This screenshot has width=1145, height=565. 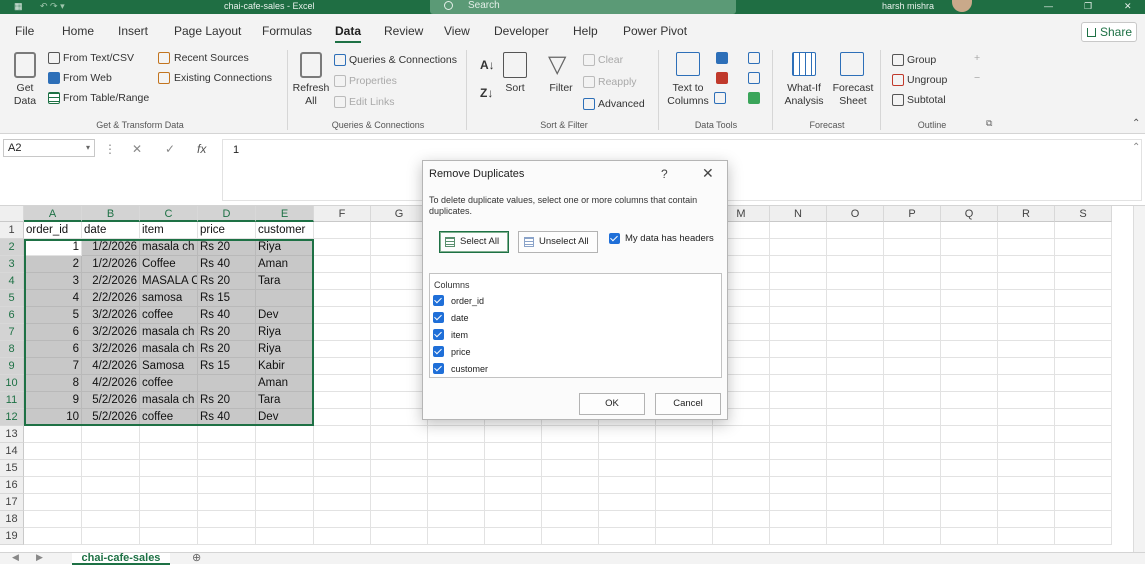 I want to click on column-header: F, so click(x=342, y=214).